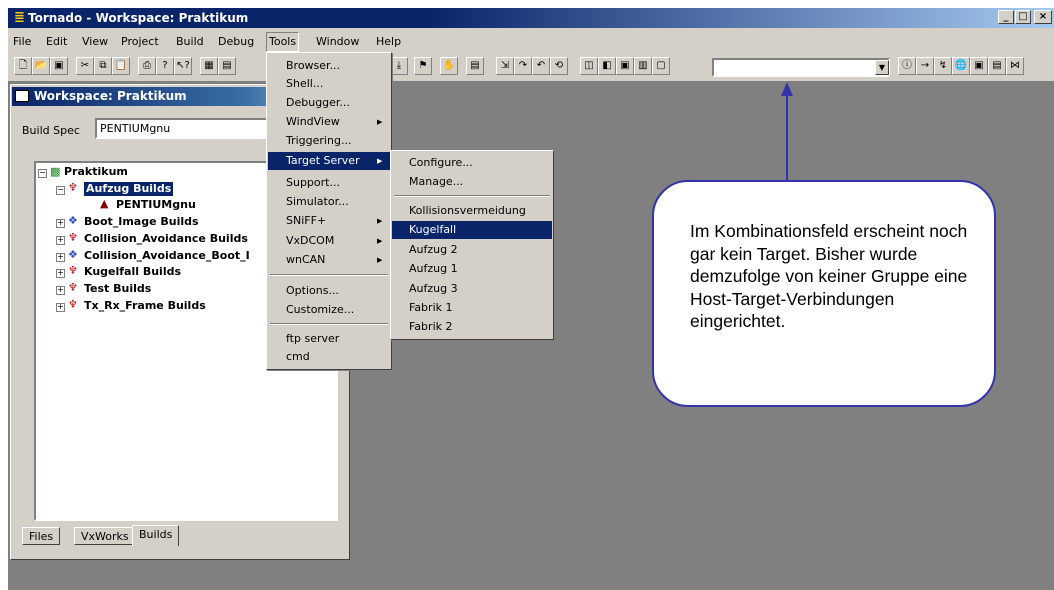 The image size is (1054, 590). Describe the element at coordinates (943, 66) in the screenshot. I see `target-disconnect-icon: ↯` at that location.